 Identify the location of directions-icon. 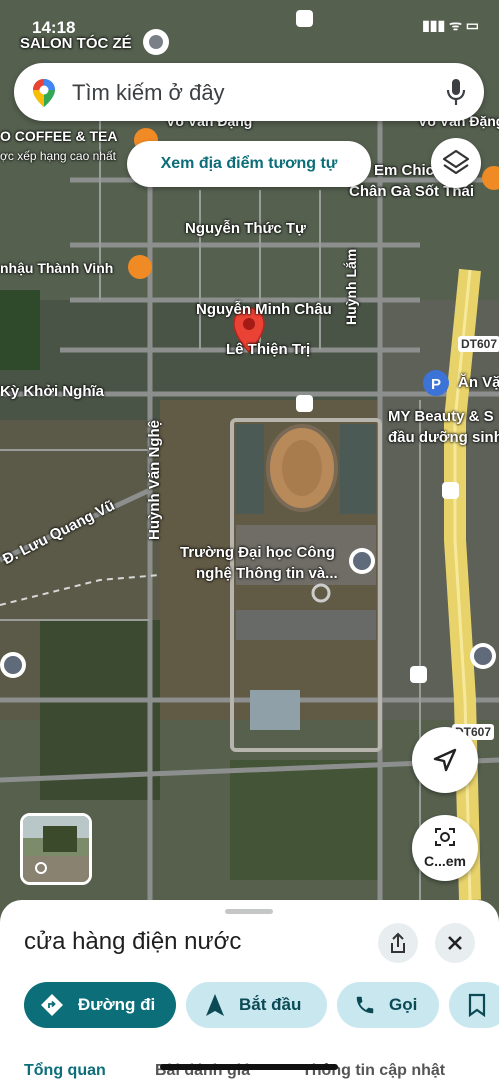
(52, 1005).